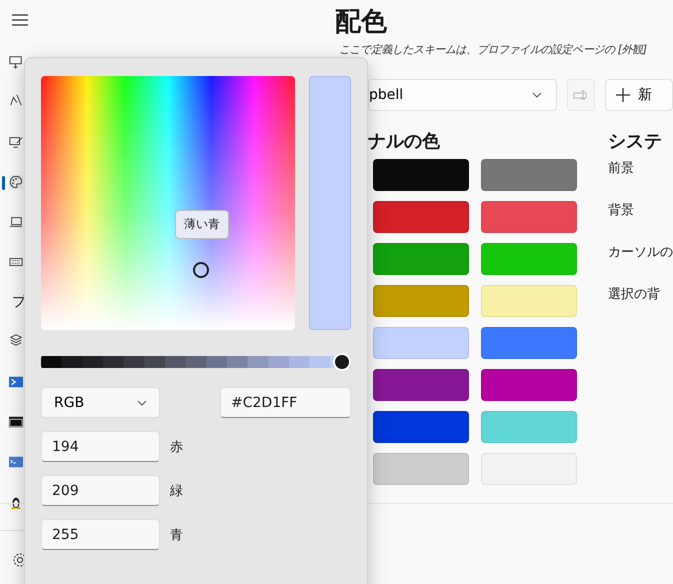 This screenshot has width=673, height=584. I want to click on color-label: 選択の背, so click(634, 295).